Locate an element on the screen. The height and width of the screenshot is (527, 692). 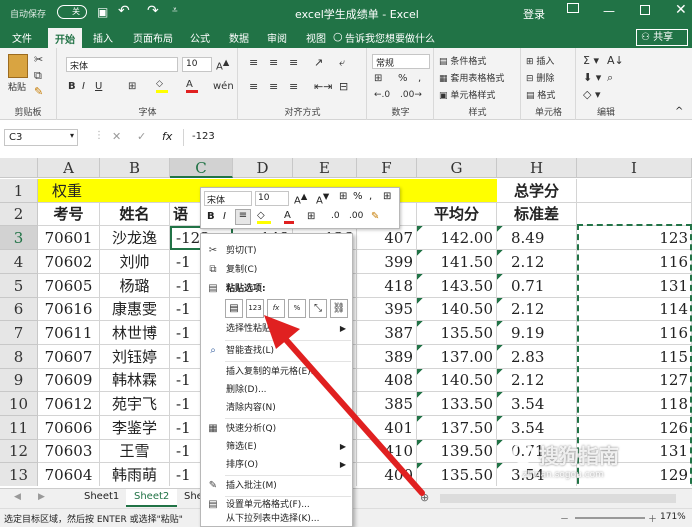
paste-option-paste-icon: ▤ is located at coordinates (234, 308).